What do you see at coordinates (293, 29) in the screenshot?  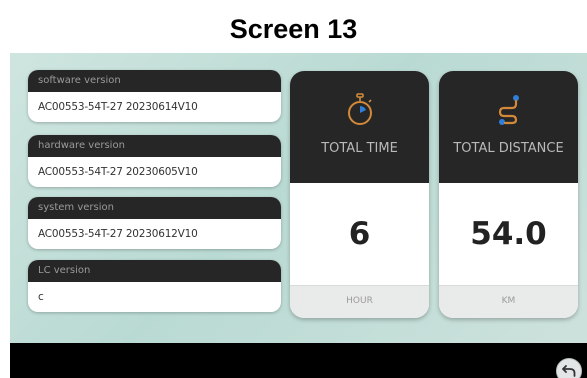 I see `screen-title: Screen 13` at bounding box center [293, 29].